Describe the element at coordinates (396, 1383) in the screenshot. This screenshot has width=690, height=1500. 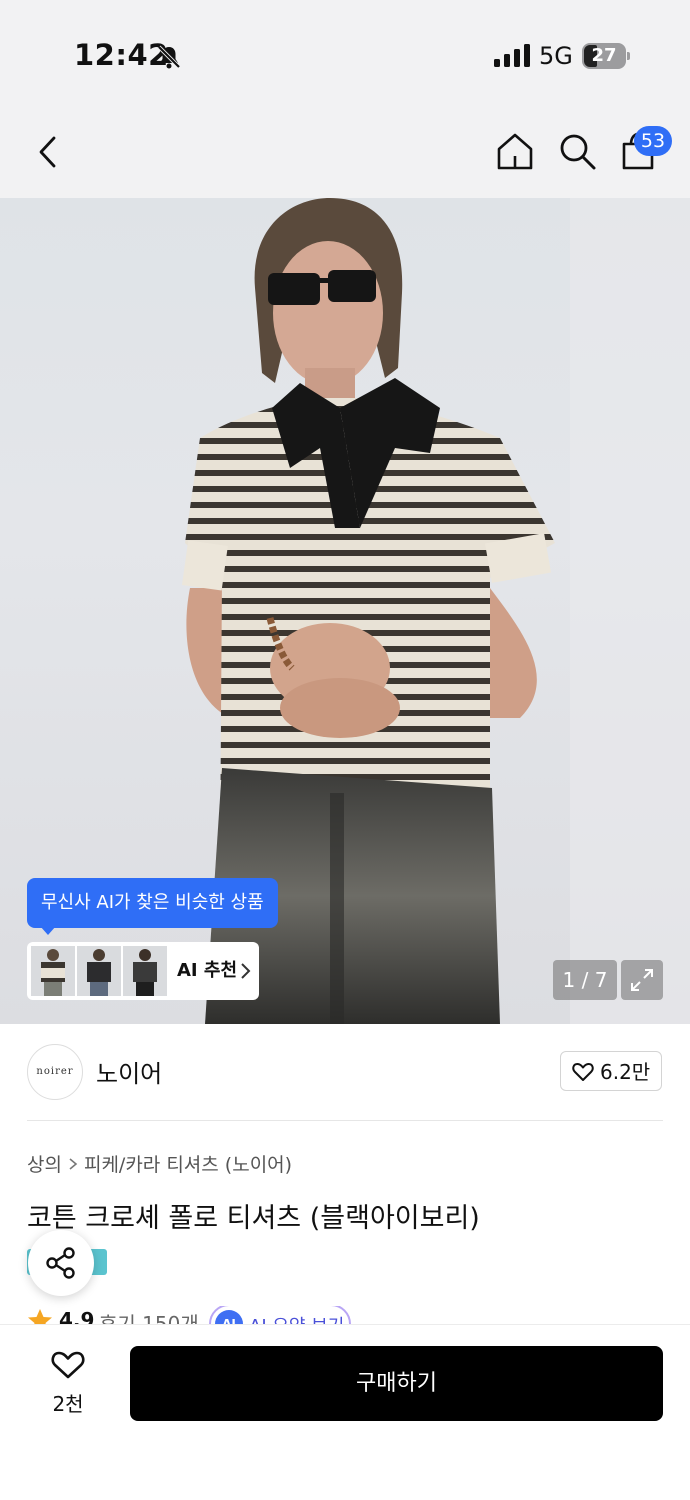
I see `buy-button: 구매하기` at that location.